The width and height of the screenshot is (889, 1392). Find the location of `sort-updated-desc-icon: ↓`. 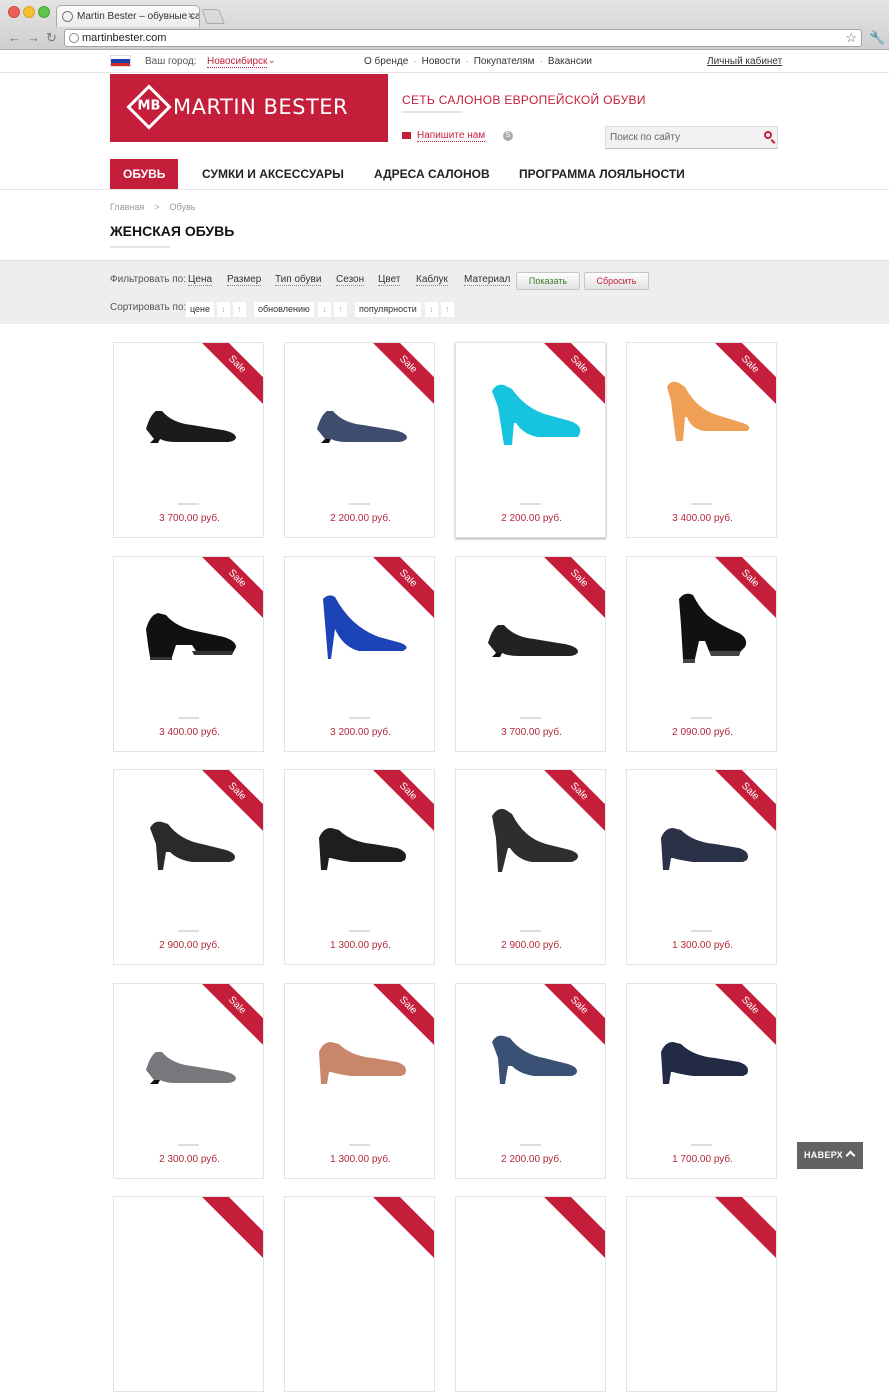

sort-updated-desc-icon: ↓ is located at coordinates (324, 309).